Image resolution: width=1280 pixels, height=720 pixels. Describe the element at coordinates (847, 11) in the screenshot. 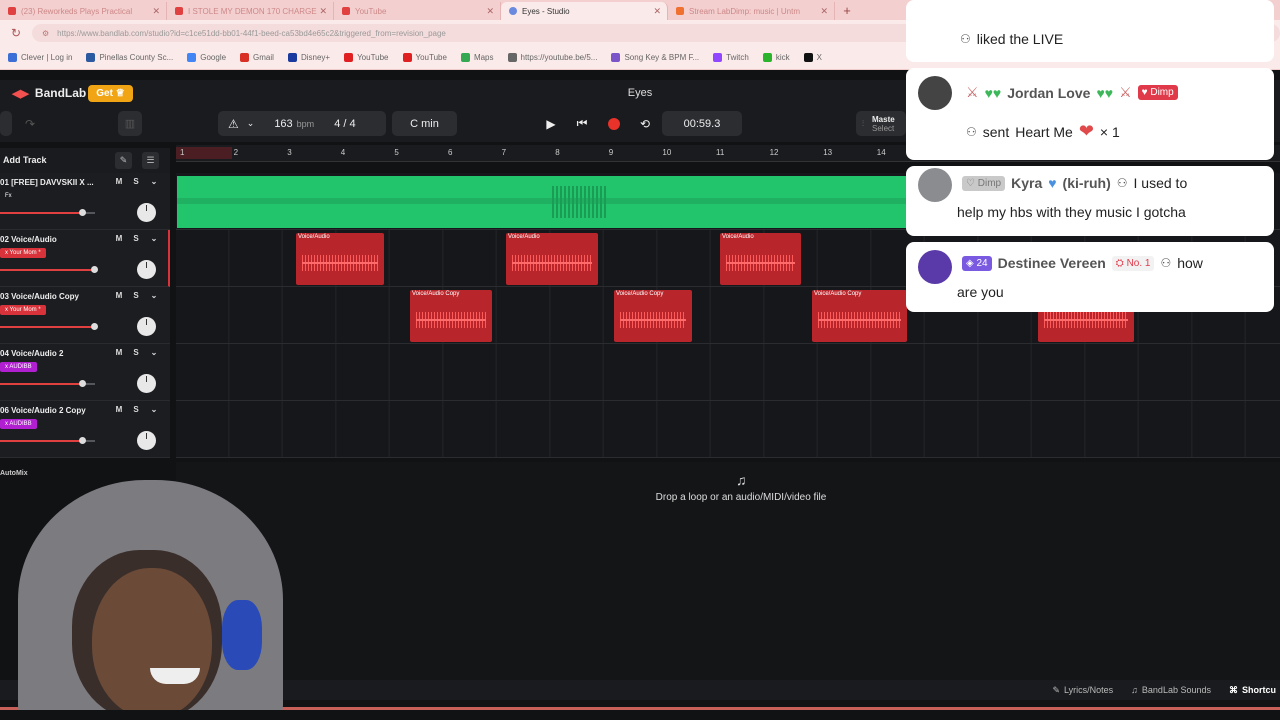

I see `new-tab-button: +` at that location.